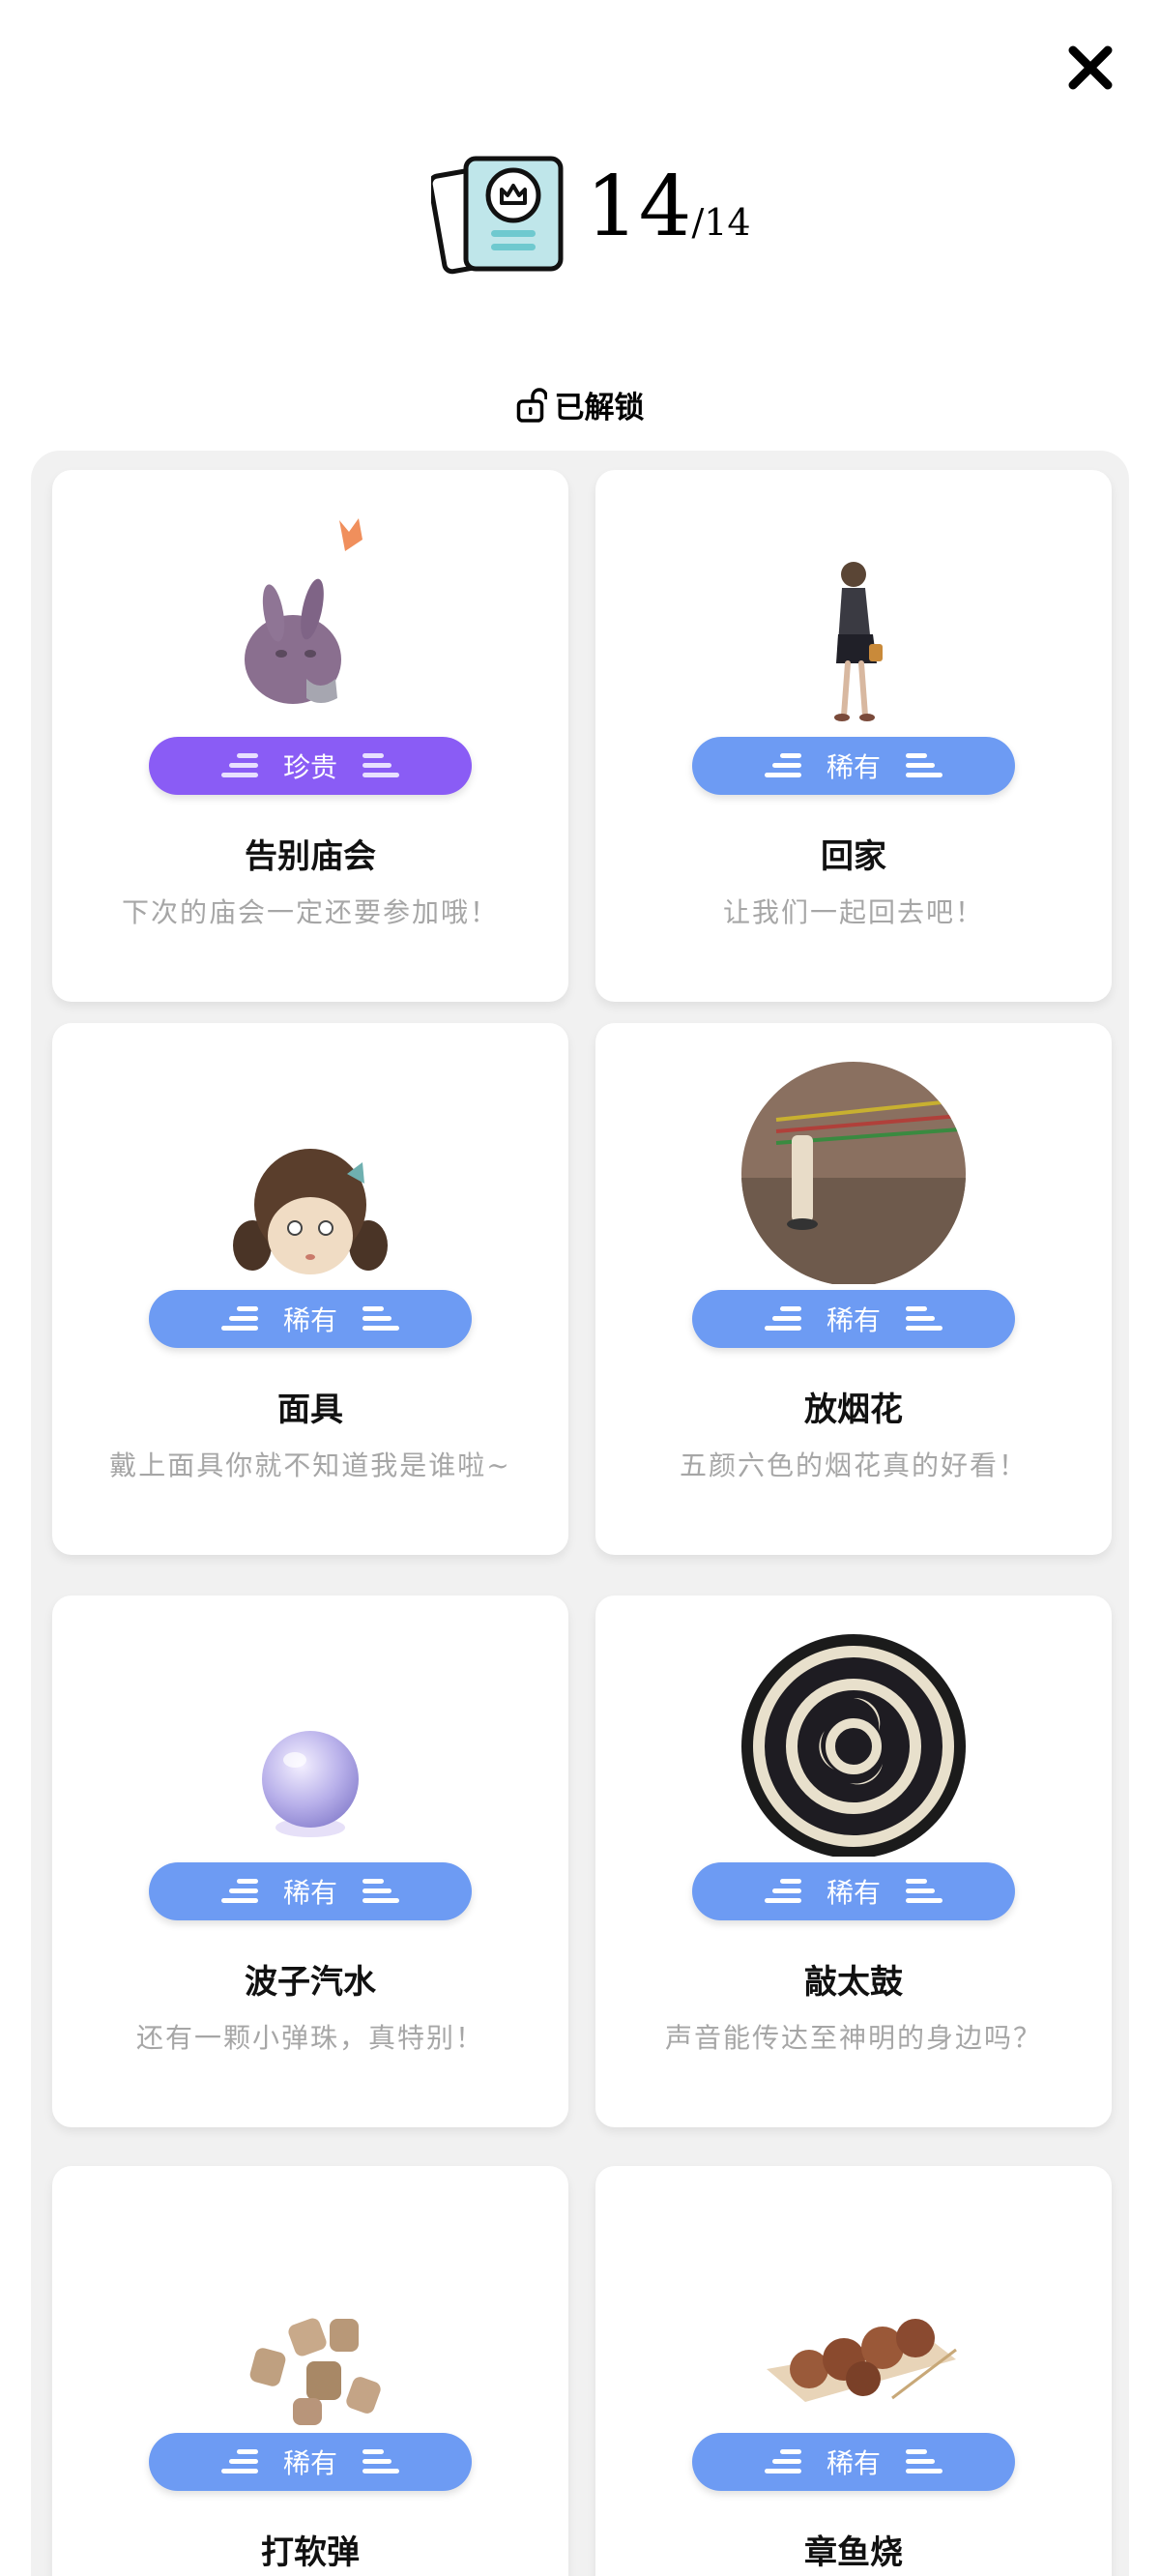 The width and height of the screenshot is (1160, 2576). I want to click on total-count: /14, so click(721, 222).